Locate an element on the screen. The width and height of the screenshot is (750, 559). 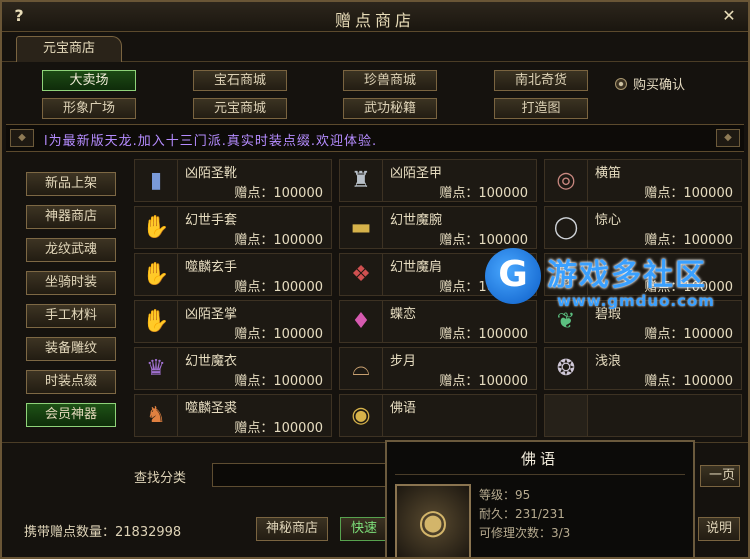
item-cell: ▬ 幻世魔腕 赠点：100000 is located at coordinates (438, 227).